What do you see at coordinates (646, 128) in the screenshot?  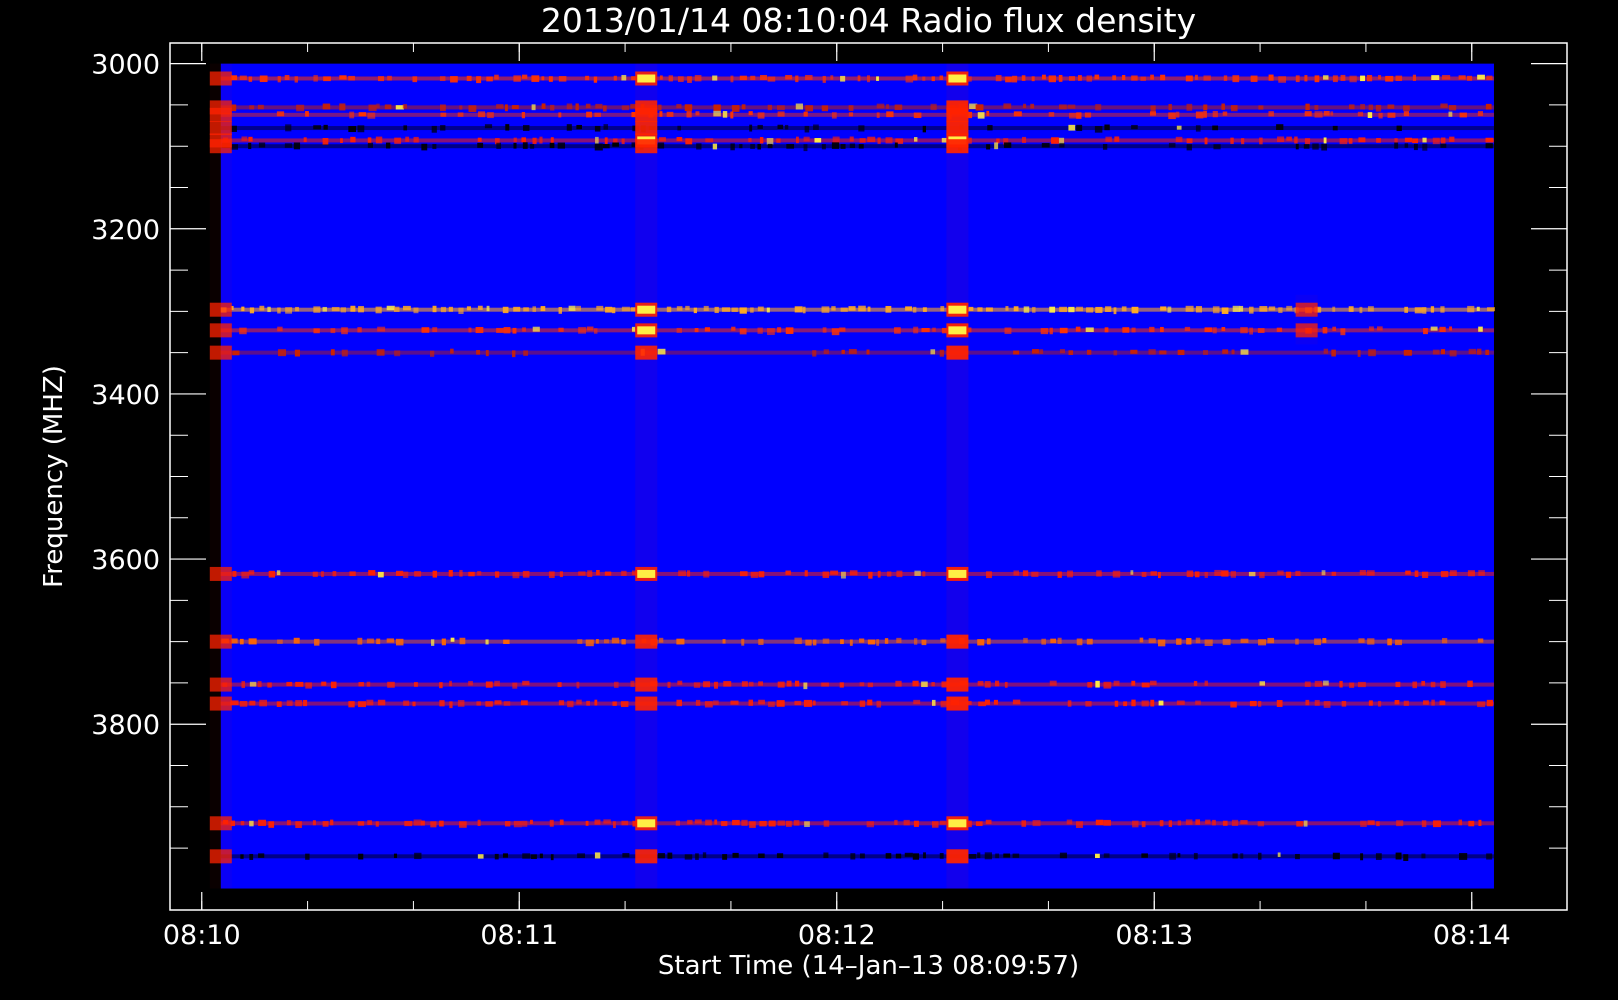 I see `burst-hotspot` at bounding box center [646, 128].